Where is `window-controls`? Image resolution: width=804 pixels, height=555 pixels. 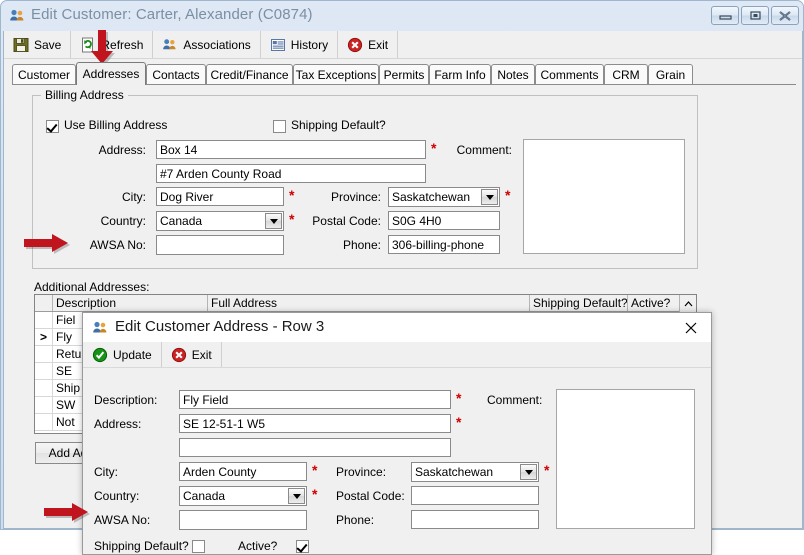 window-controls is located at coordinates (755, 15).